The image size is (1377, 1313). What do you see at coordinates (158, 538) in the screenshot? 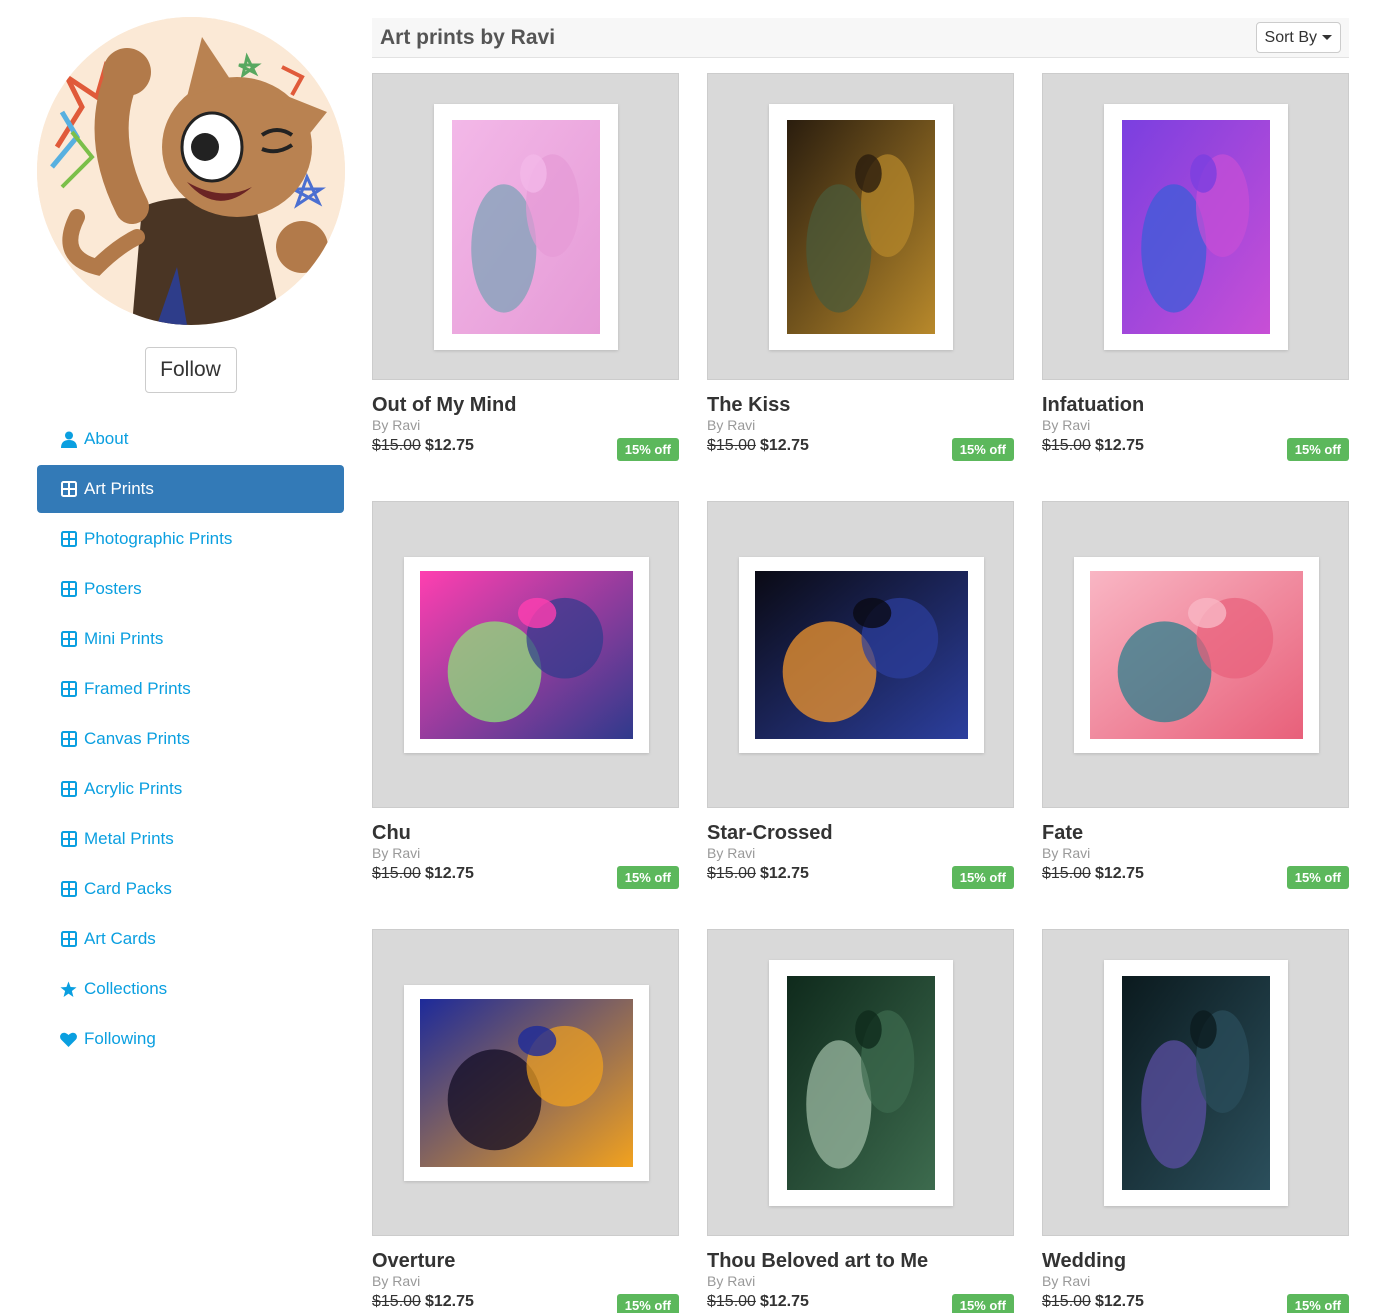
I see `sidebar-item-label: Photographic Prints` at bounding box center [158, 538].